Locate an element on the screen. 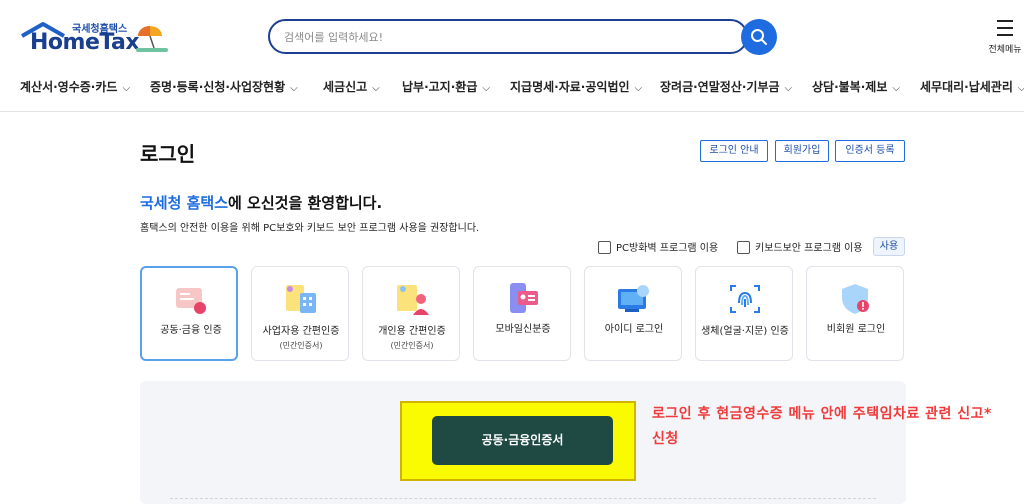  nav-item-tax-agent: 세무대리·납세관리 ⌵ is located at coordinates (972, 86).